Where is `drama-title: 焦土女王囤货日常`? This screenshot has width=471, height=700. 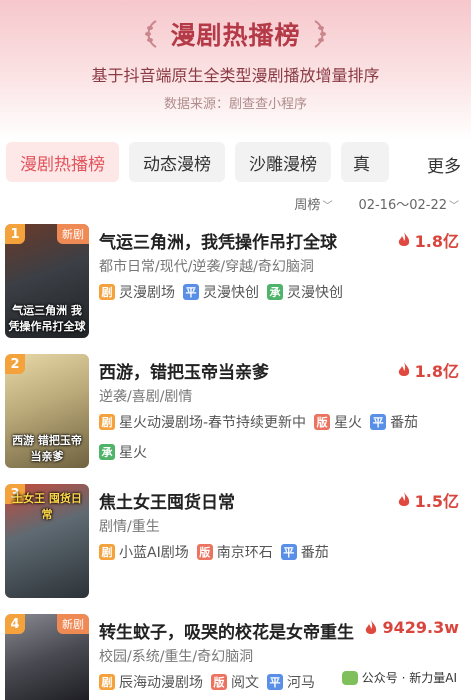
drama-title: 焦土女王囤货日常 is located at coordinates (167, 500).